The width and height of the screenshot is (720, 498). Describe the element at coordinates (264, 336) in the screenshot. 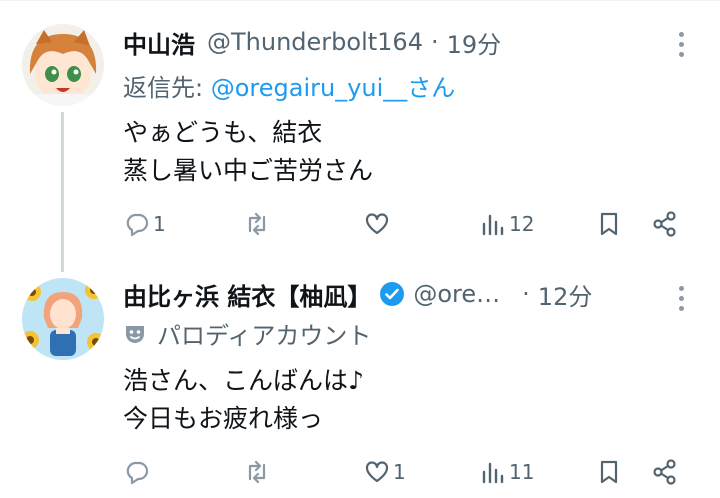

I see `parody-label-text: パロディアカウント` at that location.